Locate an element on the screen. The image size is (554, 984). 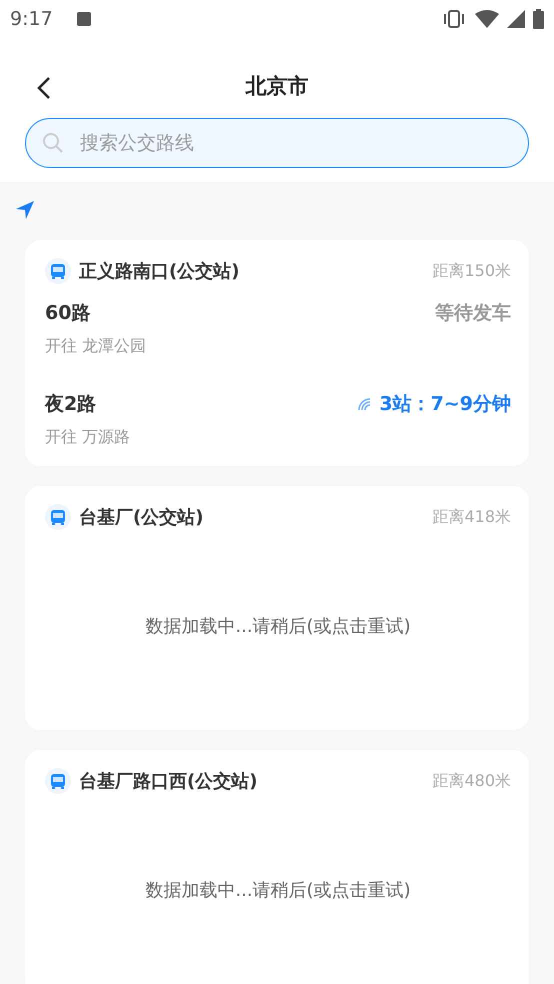
status-time: 9:17 is located at coordinates (31, 19).